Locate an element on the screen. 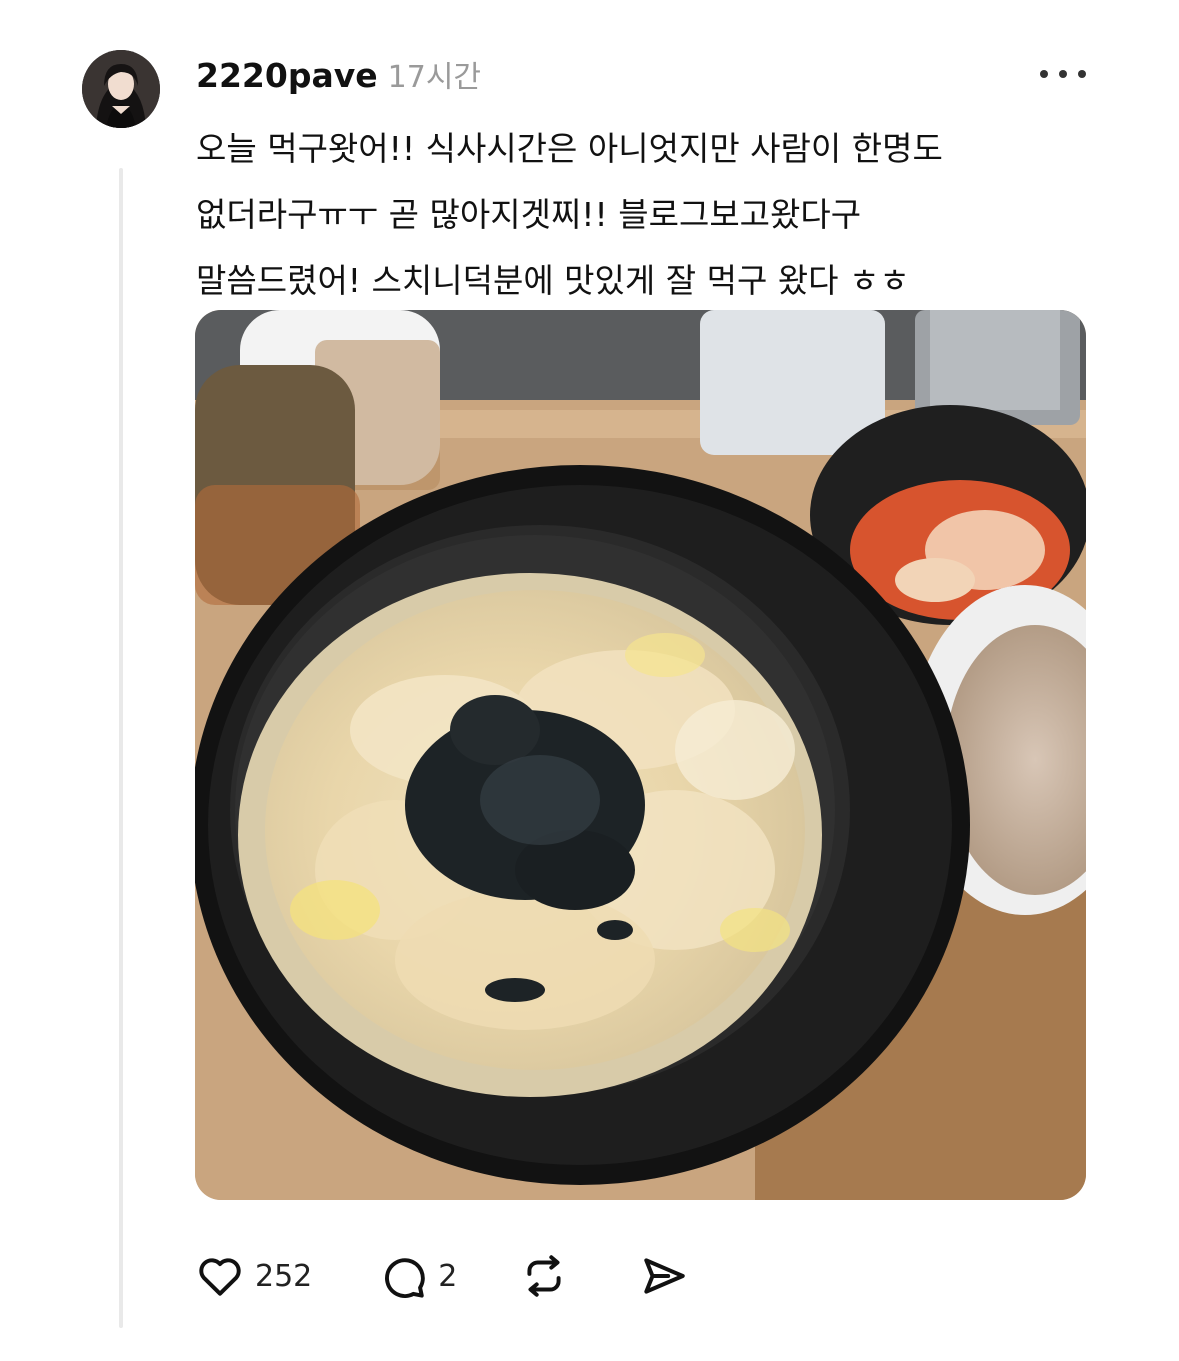 The image size is (1179, 1361). post-text-line: 말씀드렸어! 스치니덕분에 맛있게 잘 먹구 왔다 ㅎㅎ is located at coordinates (553, 280).